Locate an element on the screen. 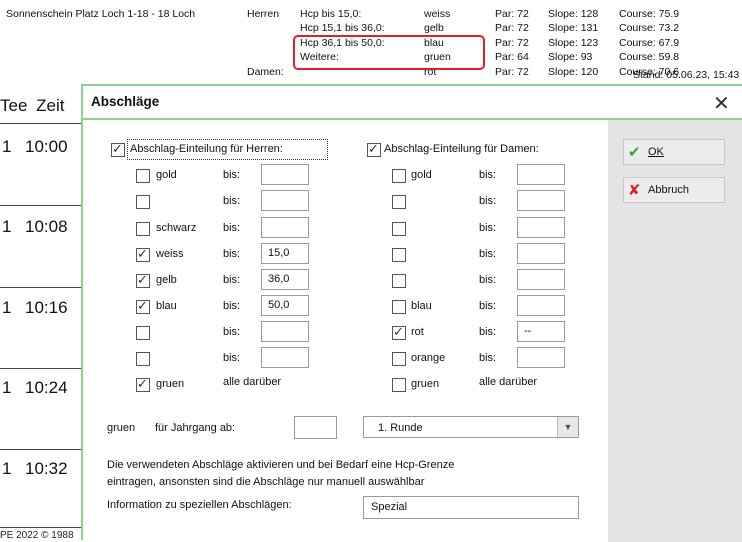 This screenshot has width=742, height=542. tee-name-label: orange is located at coordinates (428, 358).